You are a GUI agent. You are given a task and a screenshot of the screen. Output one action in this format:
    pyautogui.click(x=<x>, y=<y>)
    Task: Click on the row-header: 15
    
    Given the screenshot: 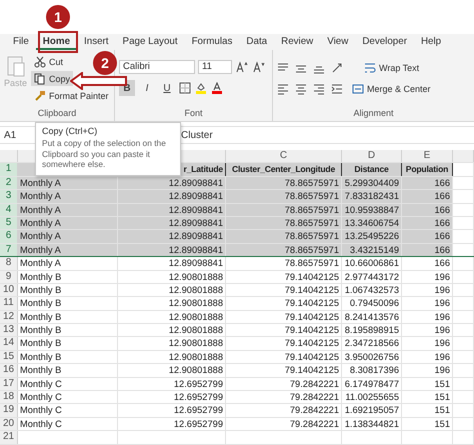 What is the action you would take?
    pyautogui.click(x=9, y=357)
    